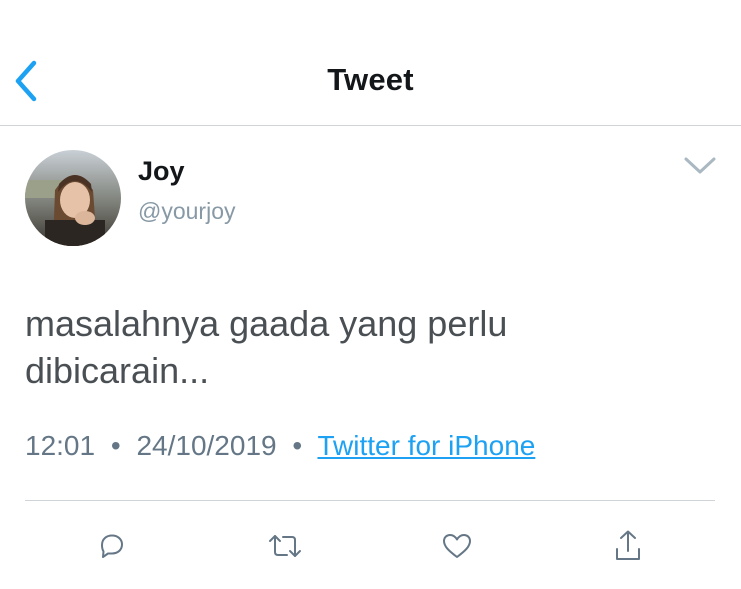 The height and width of the screenshot is (589, 741). What do you see at coordinates (73, 198) in the screenshot?
I see `avatar` at bounding box center [73, 198].